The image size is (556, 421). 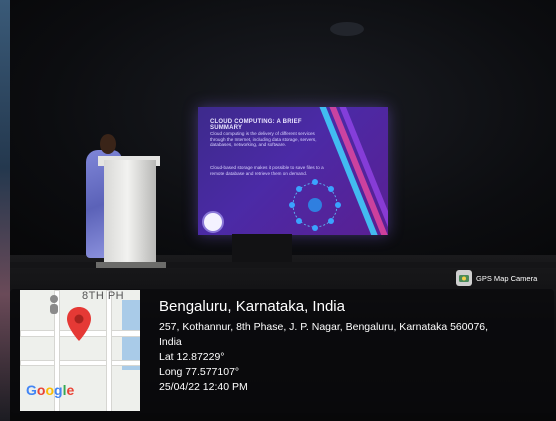 What do you see at coordinates (256, 125) in the screenshot?
I see `slide-title: CLOUD COMPUTING: A BRIEF SUMMARY` at bounding box center [256, 125].